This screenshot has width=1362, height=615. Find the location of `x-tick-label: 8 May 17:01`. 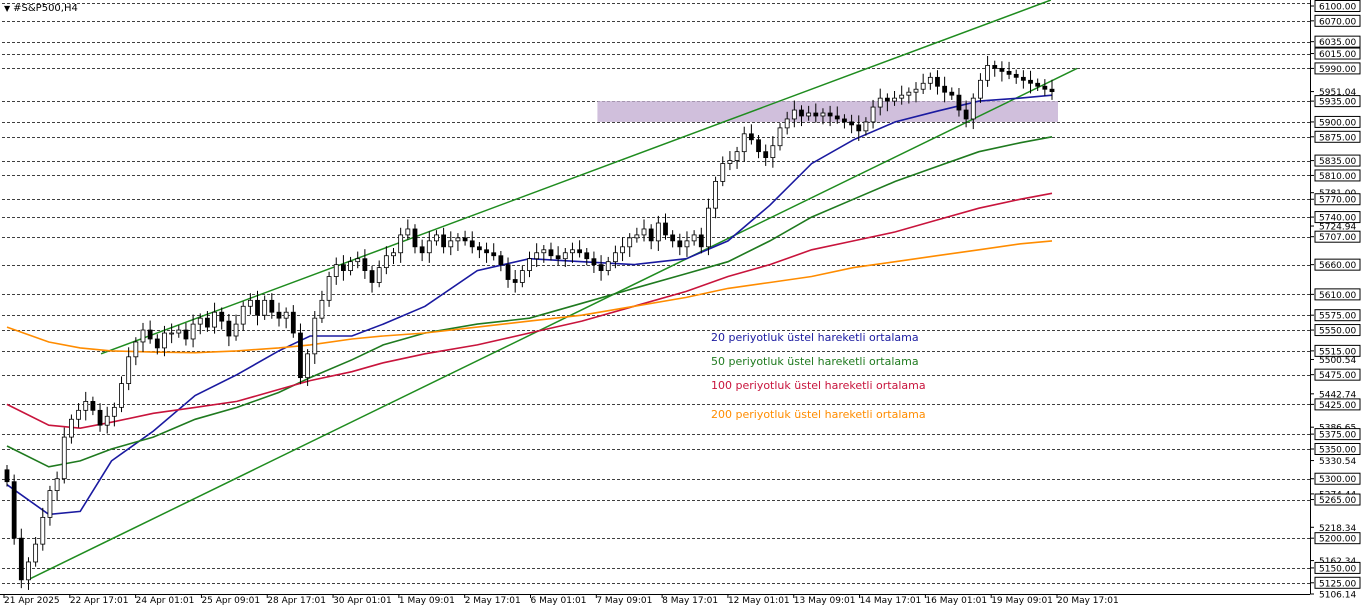

x-tick-label: 8 May 17:01 is located at coordinates (690, 601).